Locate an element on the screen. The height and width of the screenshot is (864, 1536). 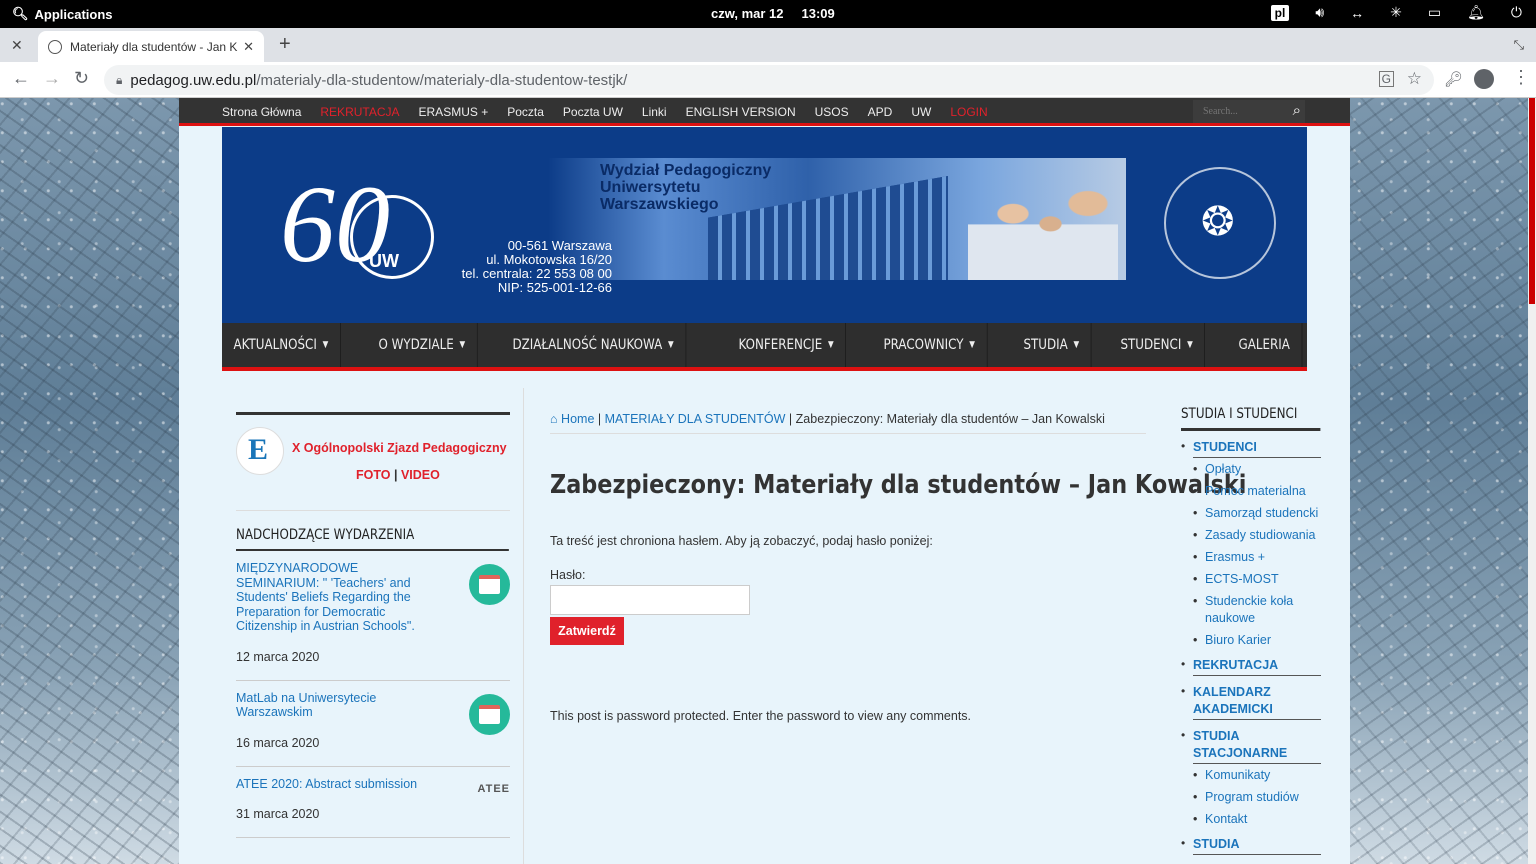
forward-arrow-icon: → is located at coordinates (52, 78).